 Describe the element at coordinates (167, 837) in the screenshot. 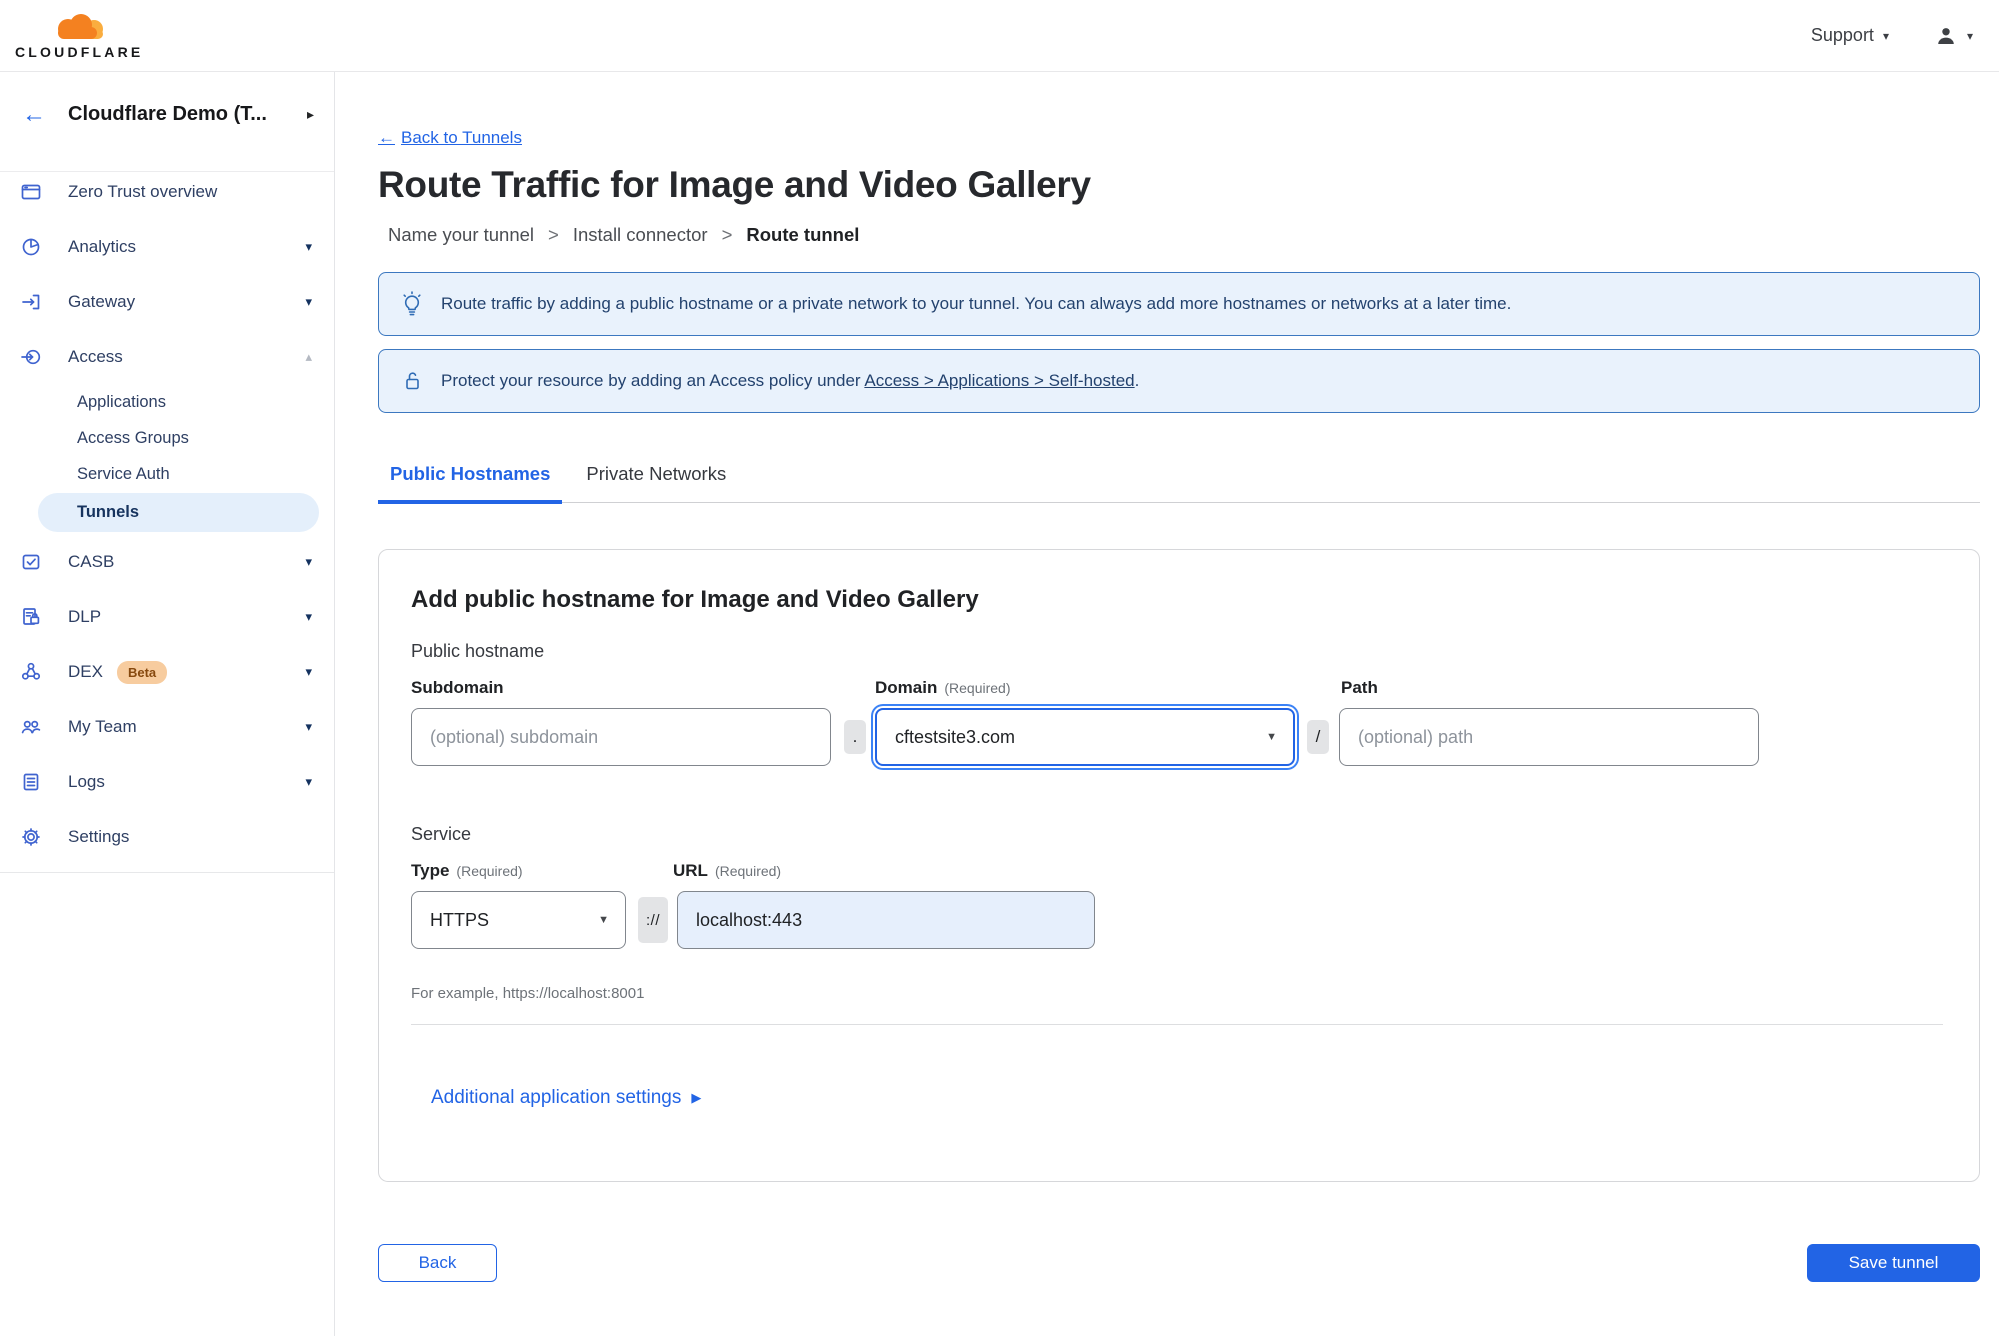

I see `sidebar-item-settings: Settings` at that location.